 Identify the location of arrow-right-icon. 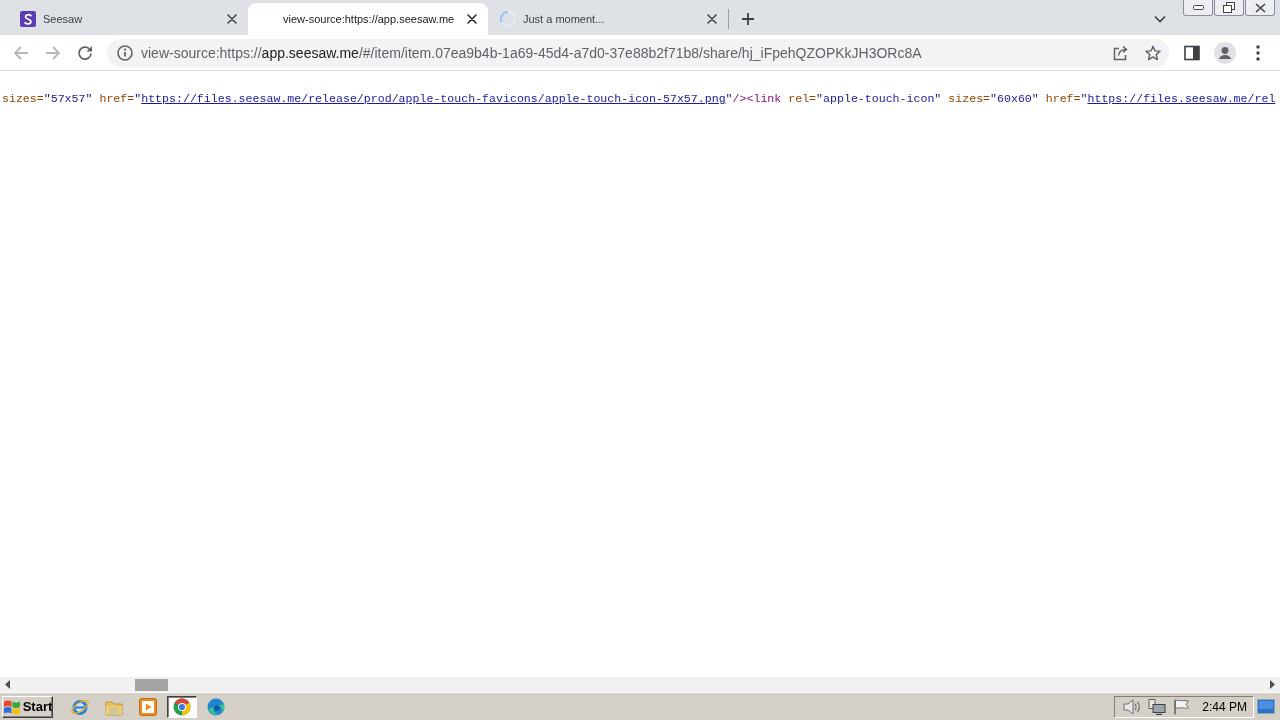
(53, 52).